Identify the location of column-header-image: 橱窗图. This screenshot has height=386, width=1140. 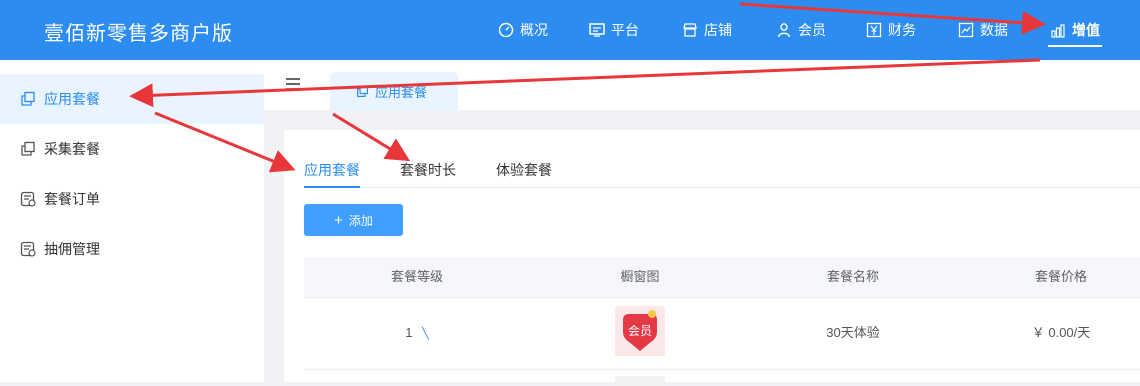
(640, 276).